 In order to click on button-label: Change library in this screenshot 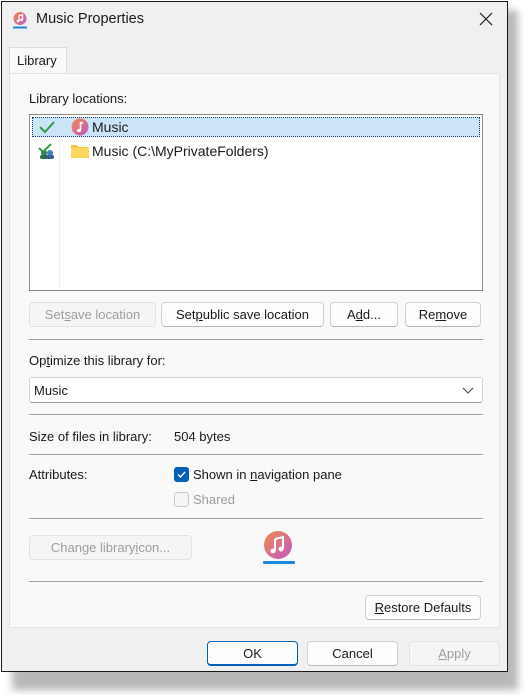, I will do `click(93, 547)`.